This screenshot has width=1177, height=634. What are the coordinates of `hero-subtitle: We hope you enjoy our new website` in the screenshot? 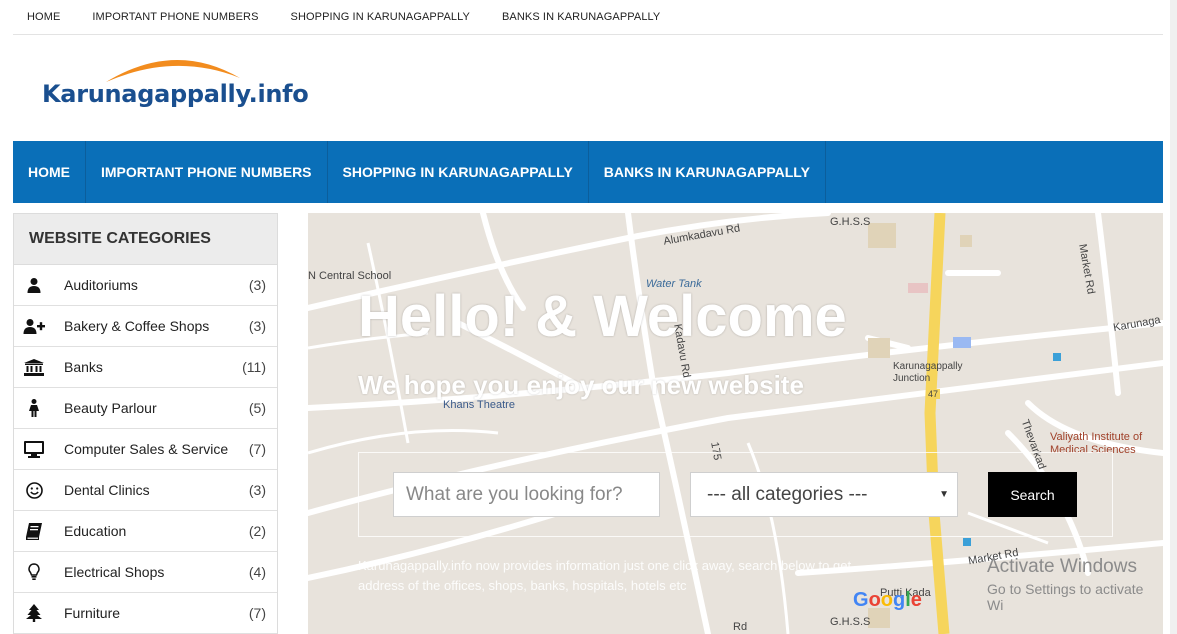 It's located at (581, 385).